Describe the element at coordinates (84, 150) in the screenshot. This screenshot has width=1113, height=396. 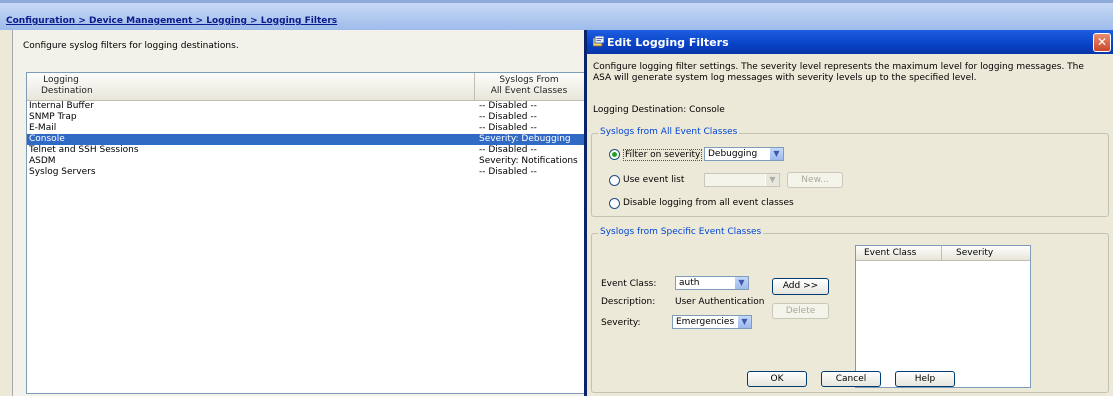
I see `destination-cell: Telnet and SSH Sessions` at that location.